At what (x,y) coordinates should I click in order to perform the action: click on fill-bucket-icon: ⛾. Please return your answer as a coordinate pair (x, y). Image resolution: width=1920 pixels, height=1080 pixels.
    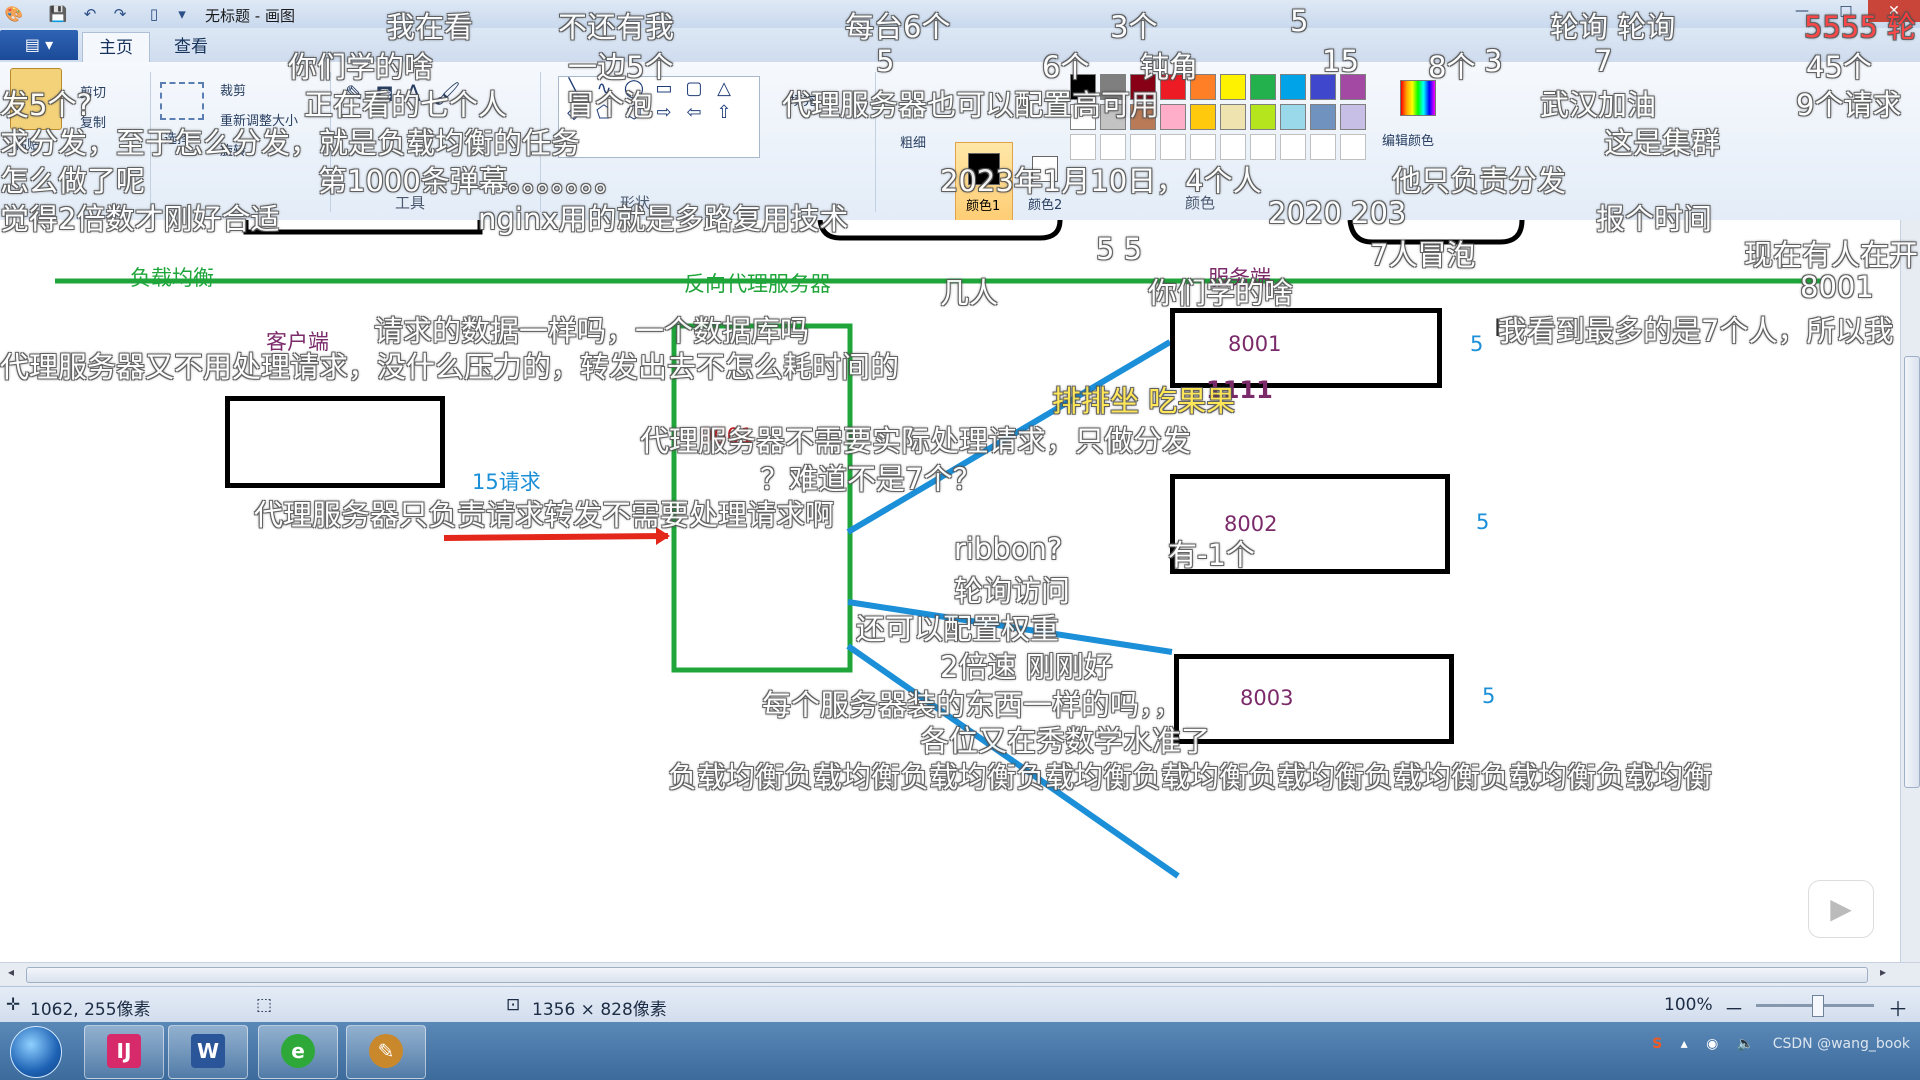
    Looking at the image, I should click on (385, 94).